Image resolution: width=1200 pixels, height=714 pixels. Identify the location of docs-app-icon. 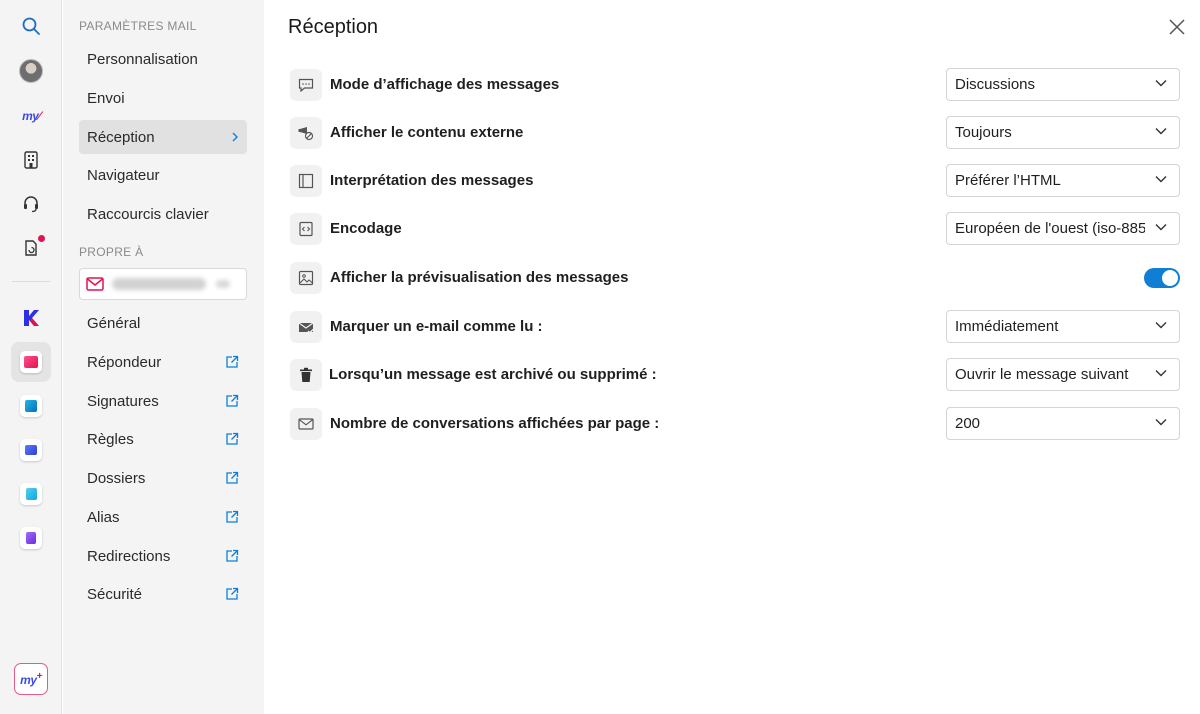
(31, 494).